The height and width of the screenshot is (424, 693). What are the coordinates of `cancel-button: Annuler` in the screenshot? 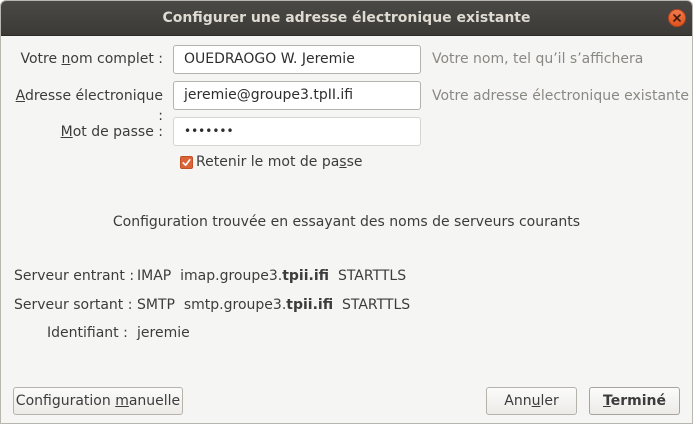 It's located at (531, 401).